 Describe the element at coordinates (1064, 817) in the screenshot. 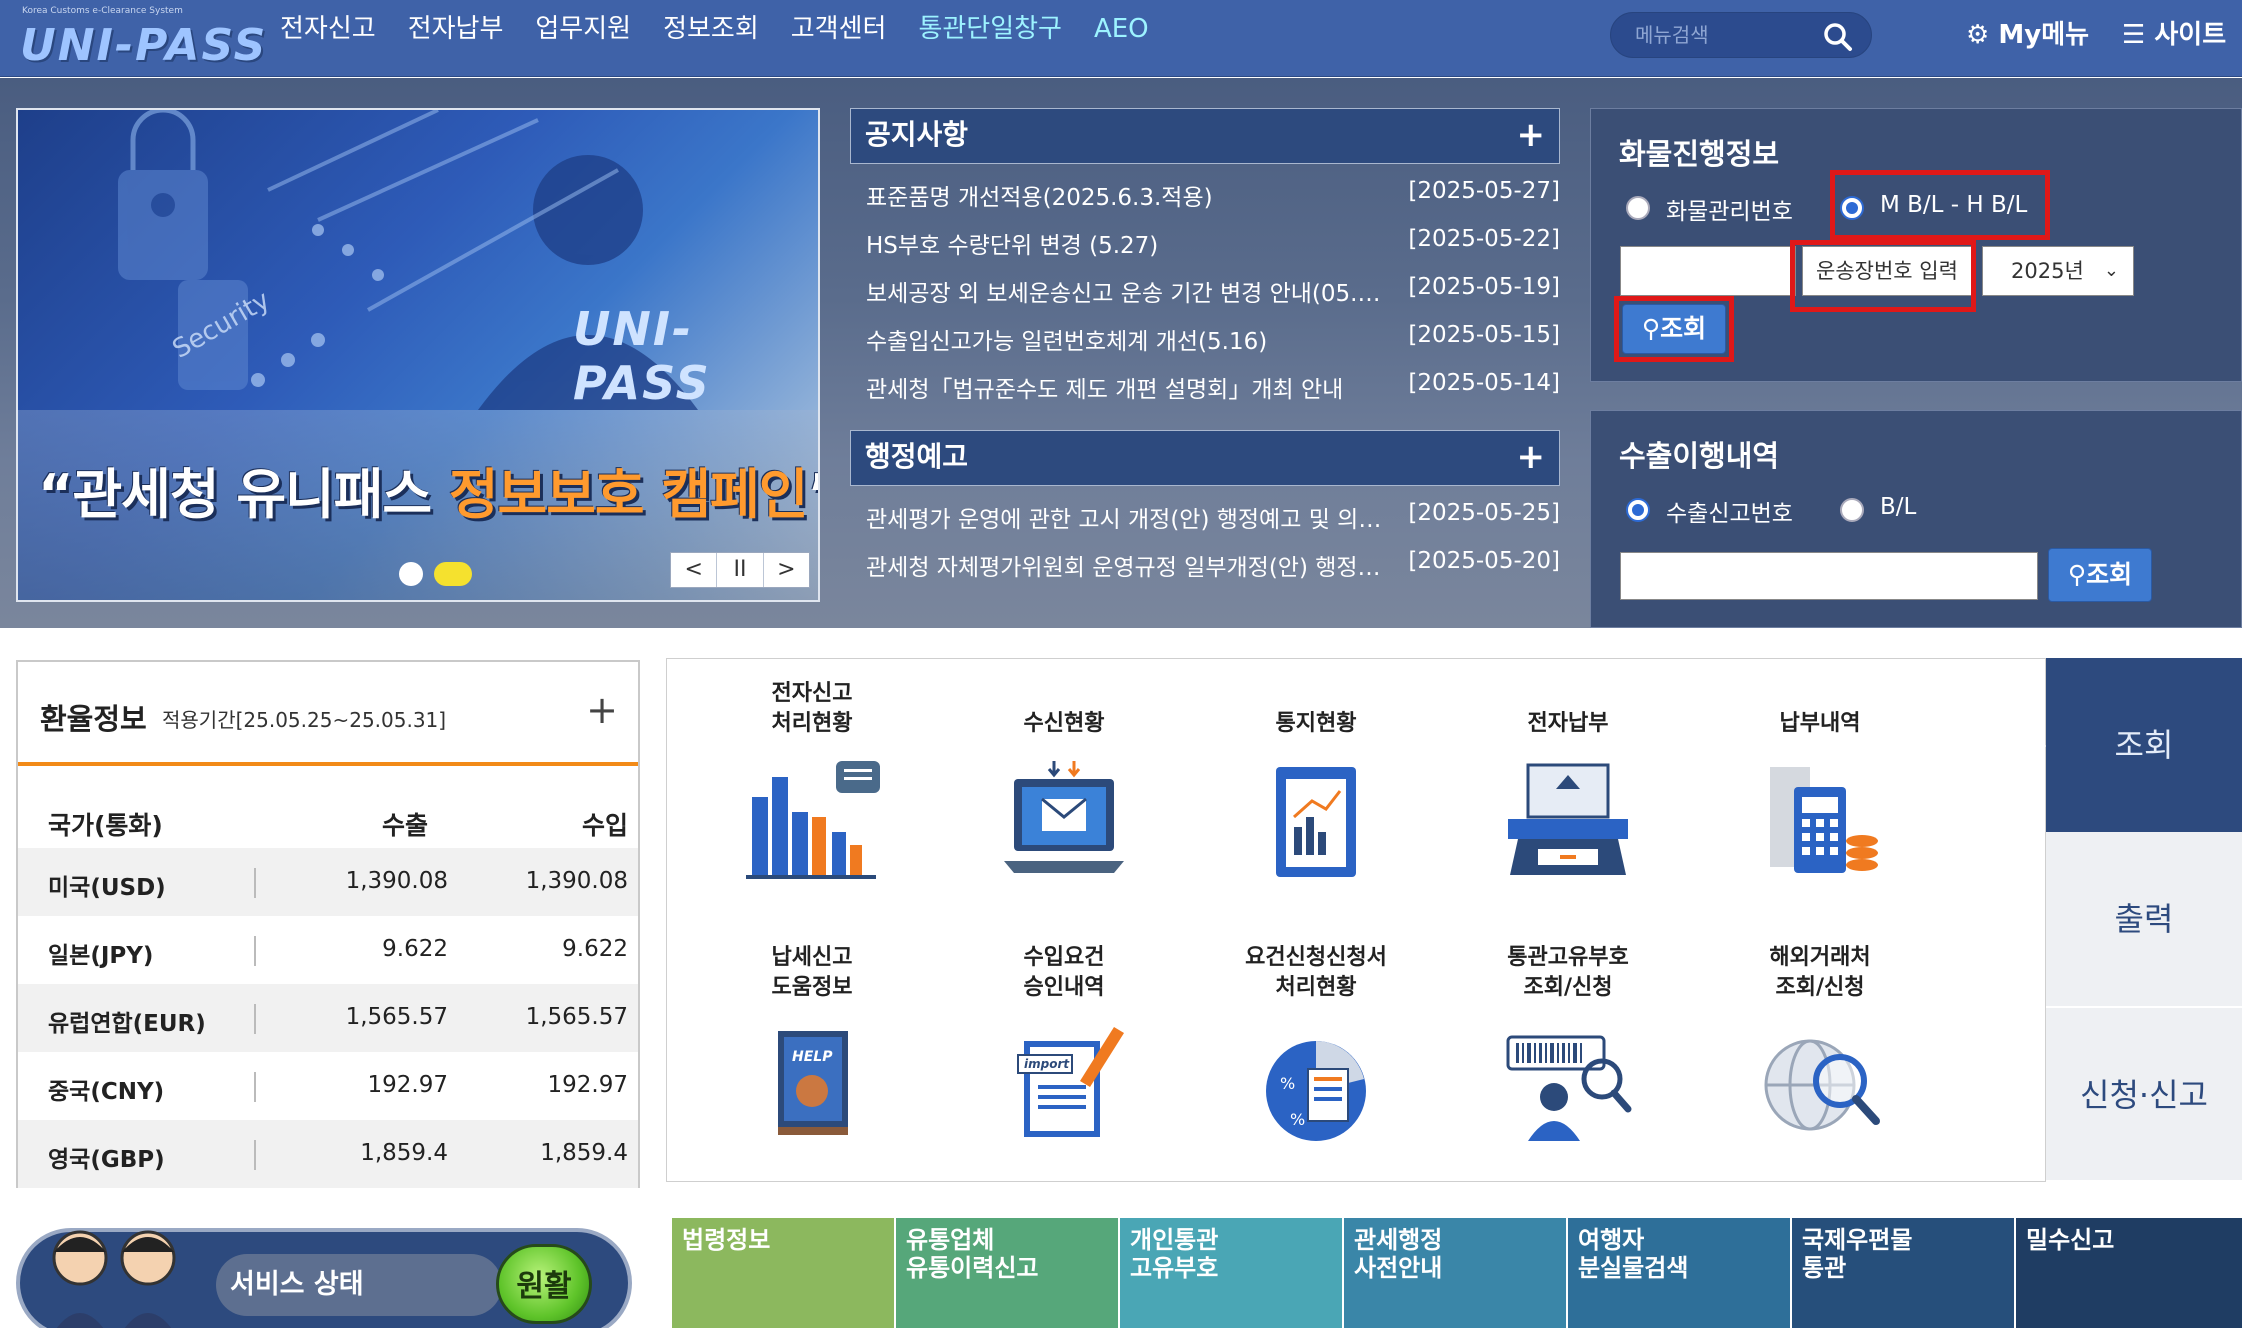

I see `laptop-mail-icon` at that location.